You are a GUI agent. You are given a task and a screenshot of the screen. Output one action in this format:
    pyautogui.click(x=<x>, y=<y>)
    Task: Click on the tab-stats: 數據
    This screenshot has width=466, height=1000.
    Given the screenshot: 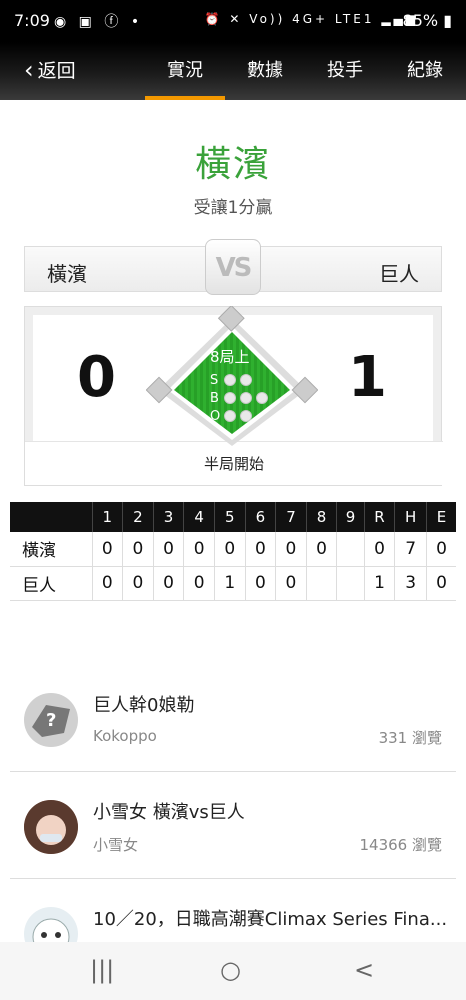 What is the action you would take?
    pyautogui.click(x=265, y=69)
    